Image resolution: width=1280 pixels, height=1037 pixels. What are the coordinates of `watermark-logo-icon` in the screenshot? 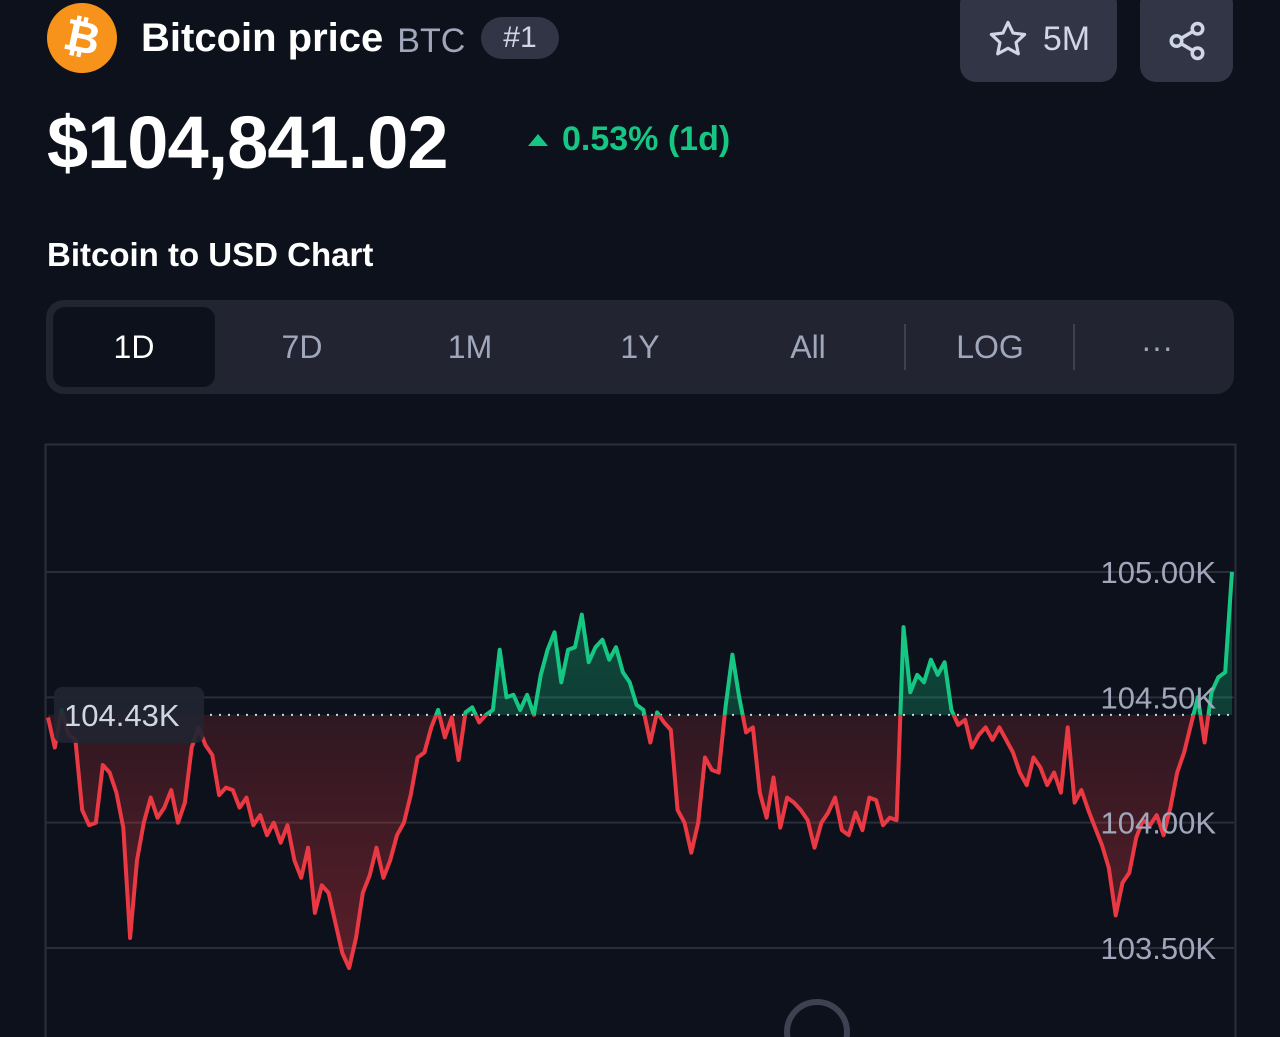 It's located at (817, 1018).